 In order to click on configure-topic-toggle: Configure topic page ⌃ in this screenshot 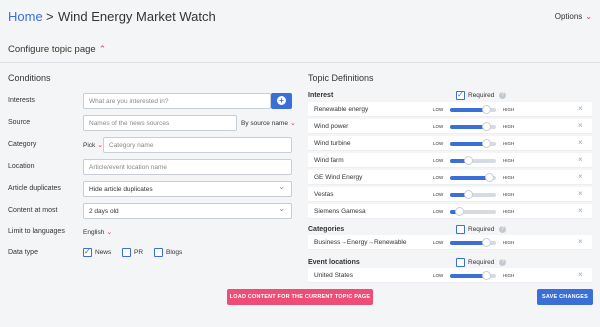, I will do `click(57, 49)`.